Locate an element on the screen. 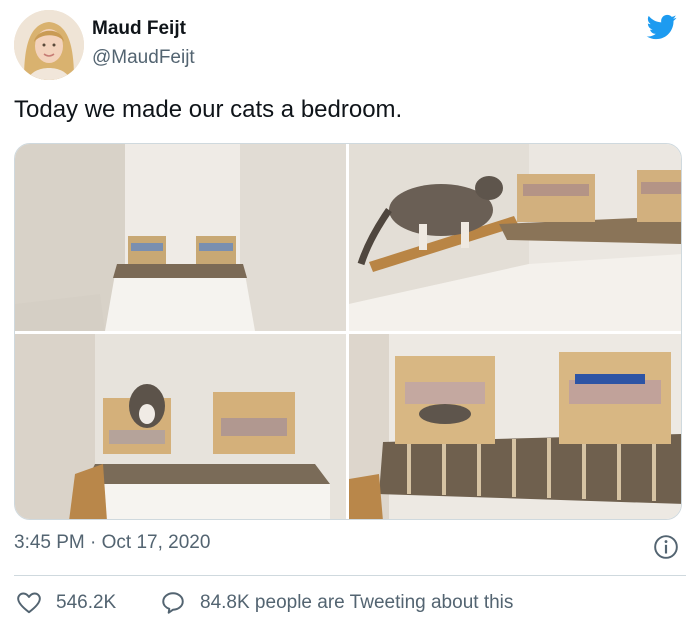 Image resolution: width=700 pixels, height=629 pixels. speech-bubble-icon is located at coordinates (173, 603).